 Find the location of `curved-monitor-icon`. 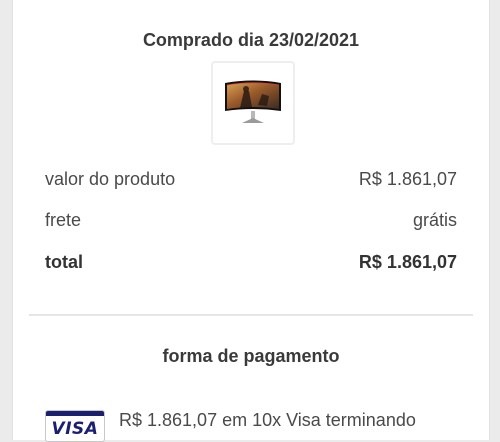

curved-monitor-icon is located at coordinates (253, 101).